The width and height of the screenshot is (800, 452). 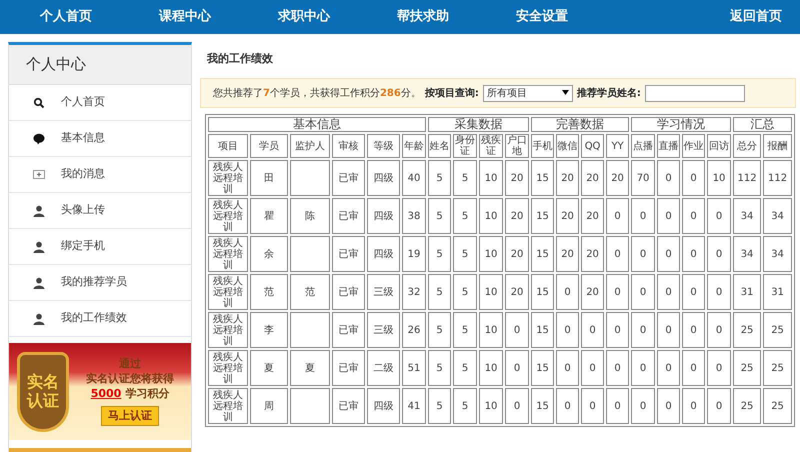 I want to click on sidebar-item: 我的消息, so click(x=100, y=175).